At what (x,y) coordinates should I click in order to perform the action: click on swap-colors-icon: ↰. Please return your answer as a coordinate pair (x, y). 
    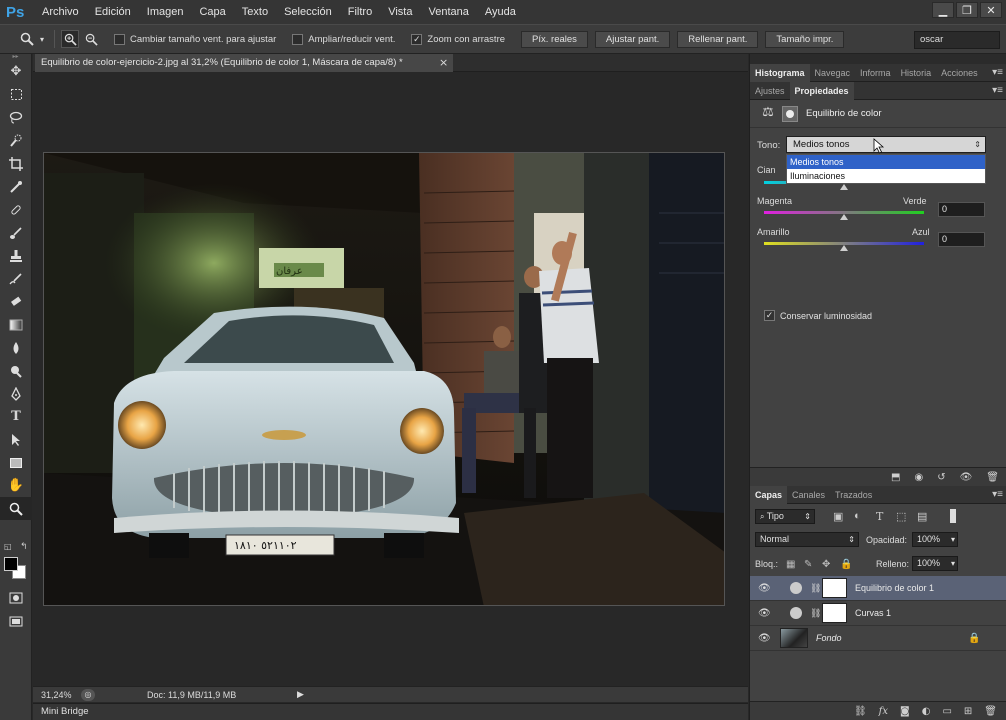
    Looking at the image, I should click on (24, 547).